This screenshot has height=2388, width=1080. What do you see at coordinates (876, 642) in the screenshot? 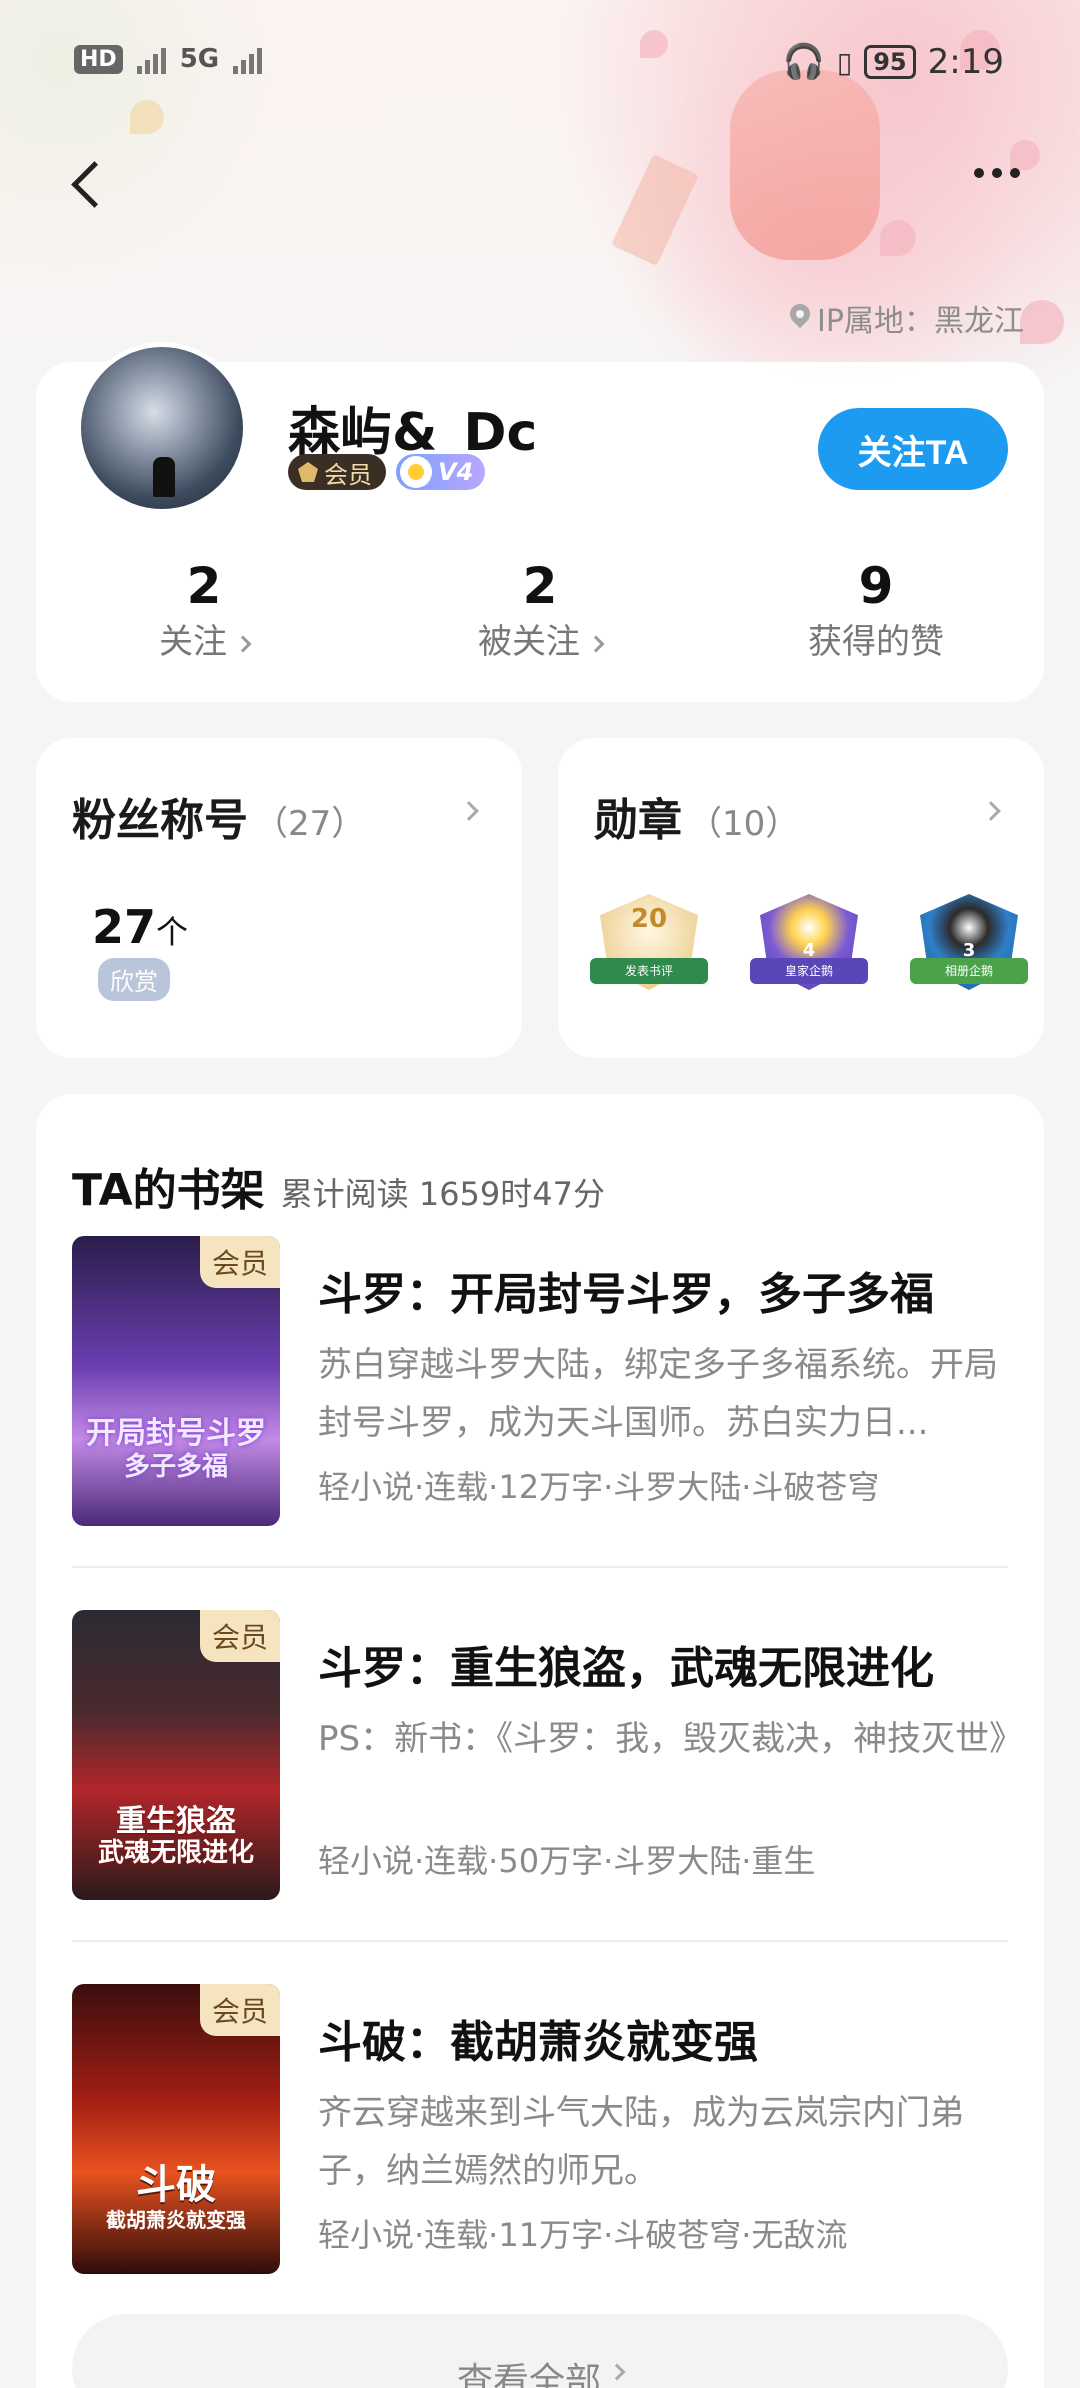
I see `stat-label: 获得的赞` at bounding box center [876, 642].